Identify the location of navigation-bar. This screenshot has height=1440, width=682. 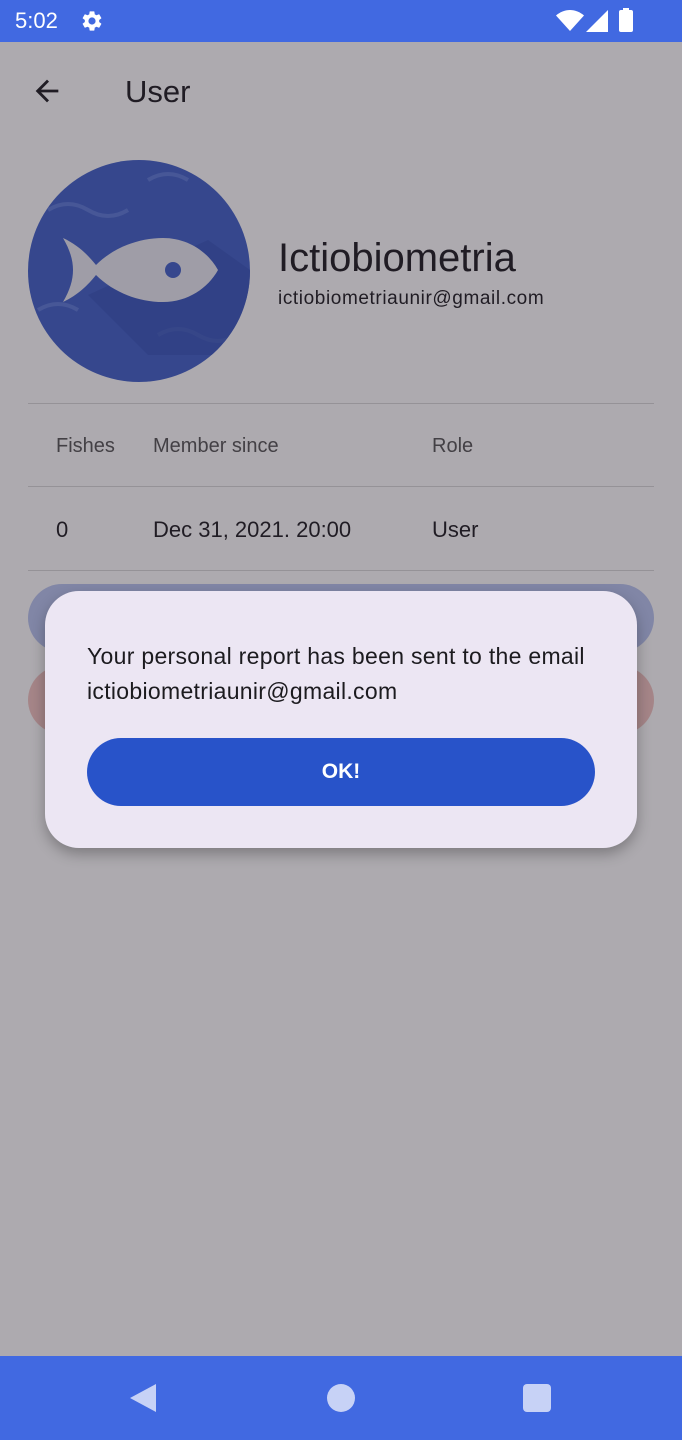
(341, 1398).